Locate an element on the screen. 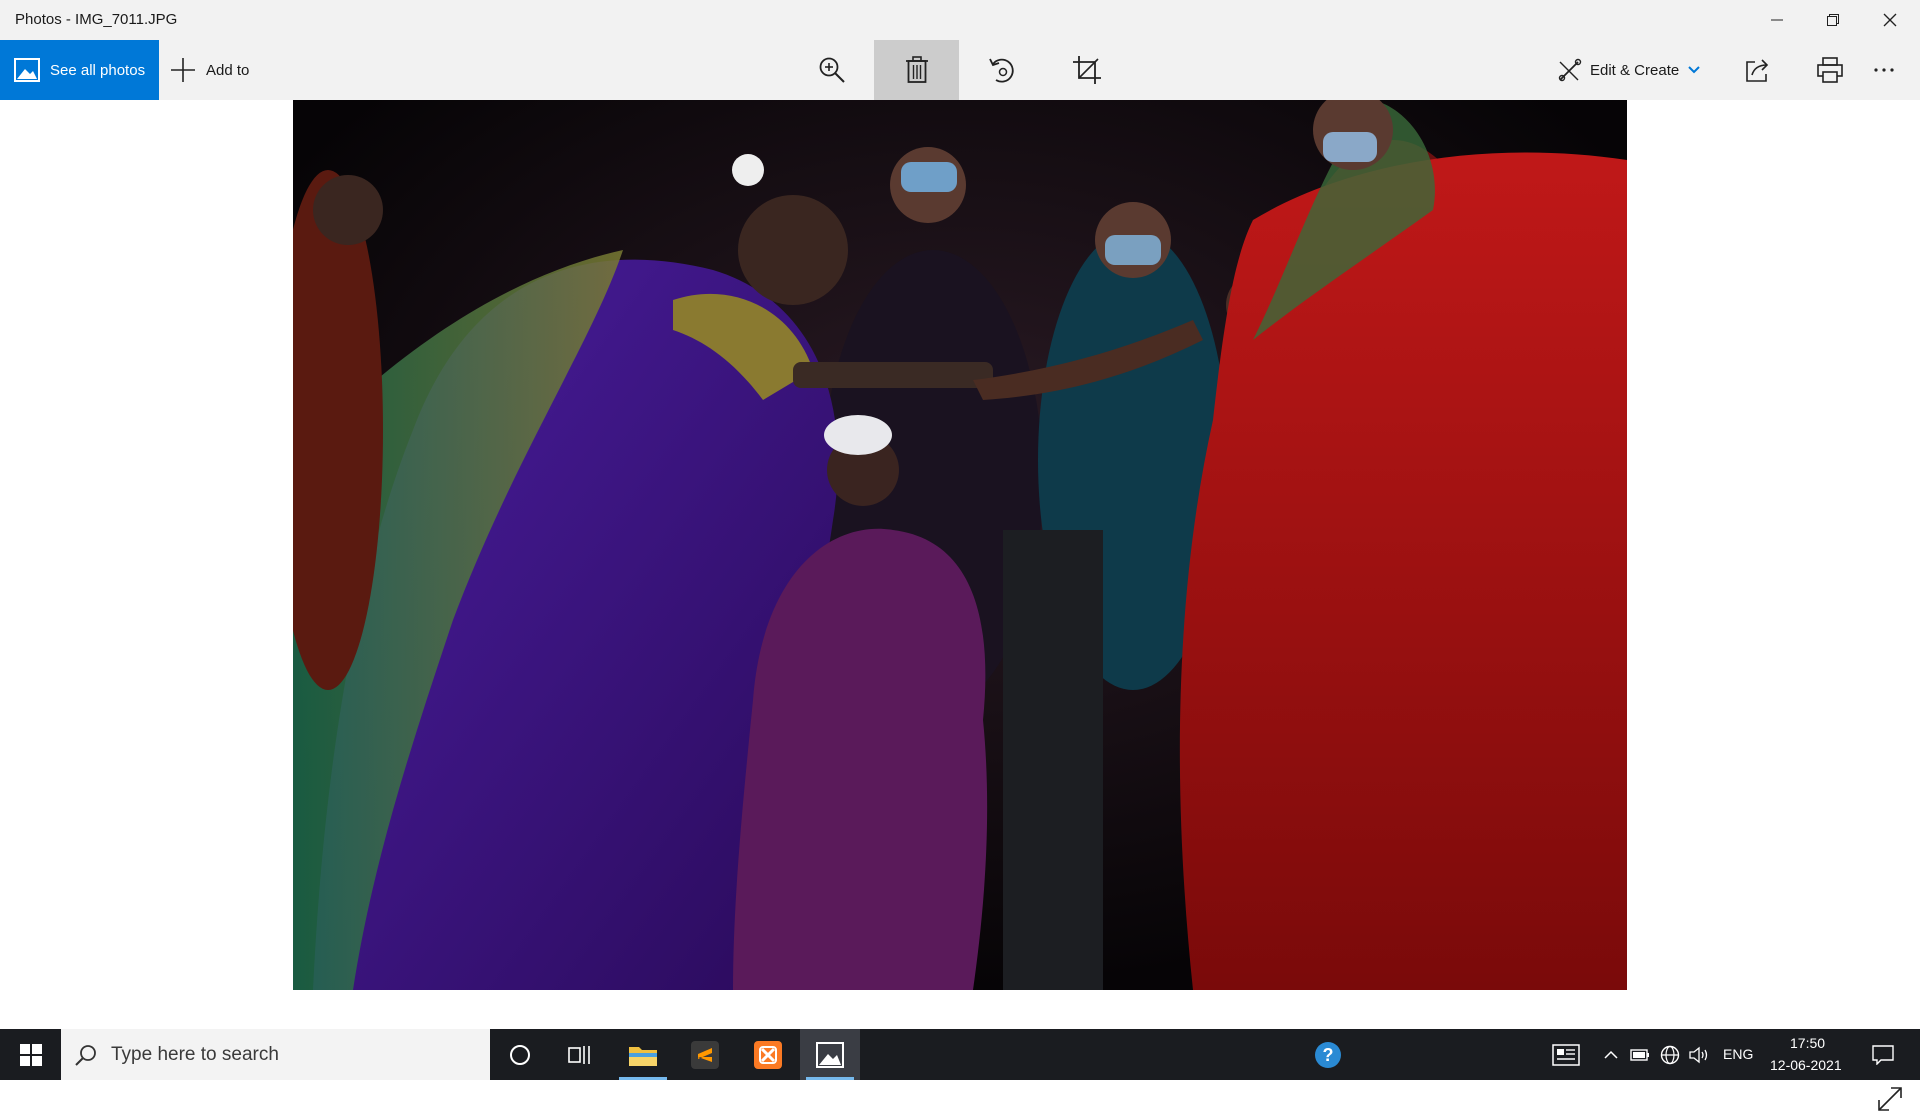 The height and width of the screenshot is (1113, 1920). more-icon is located at coordinates (1884, 70).